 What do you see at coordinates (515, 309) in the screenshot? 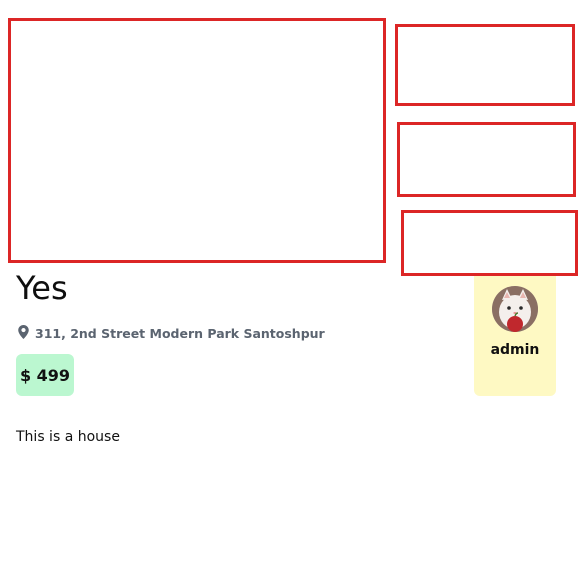
I see `avatar` at bounding box center [515, 309].